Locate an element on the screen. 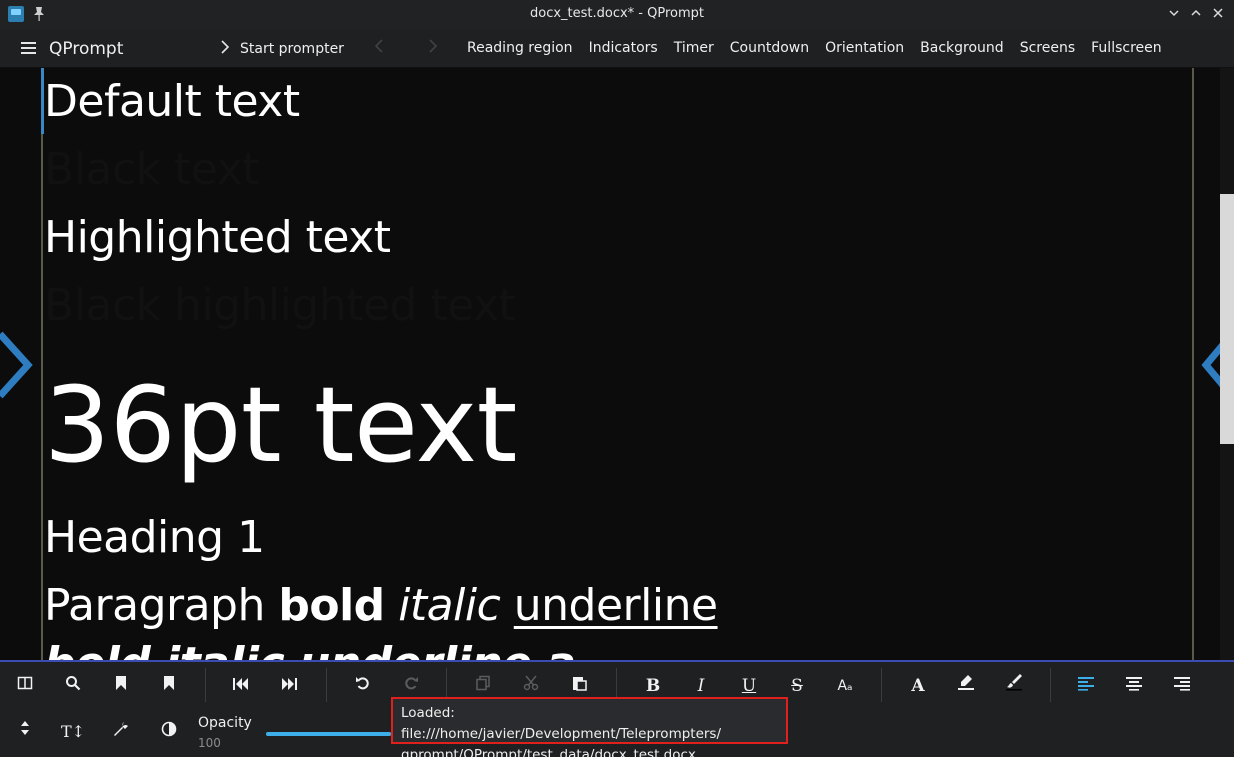 The image size is (1234, 757). line-36pt-text: 36pt text is located at coordinates (280, 425).